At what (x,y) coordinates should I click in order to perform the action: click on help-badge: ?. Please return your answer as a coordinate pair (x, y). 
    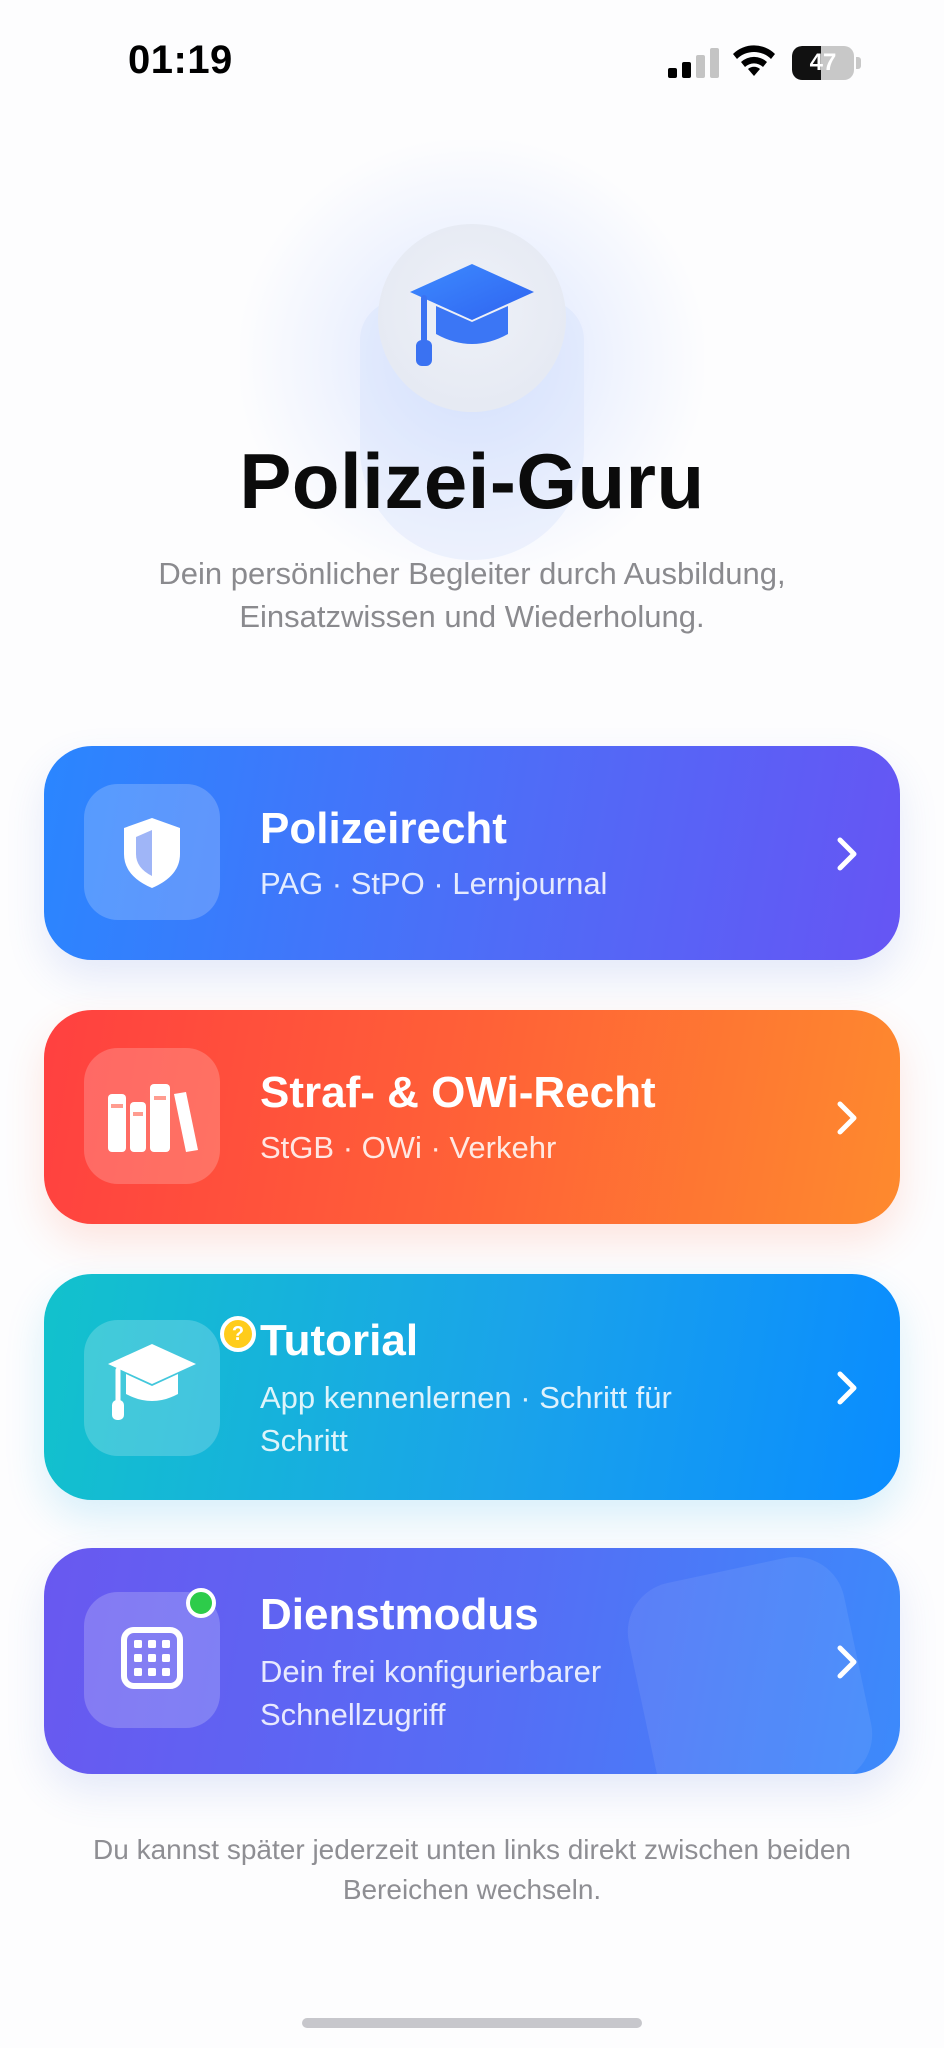
    Looking at the image, I should click on (238, 1334).